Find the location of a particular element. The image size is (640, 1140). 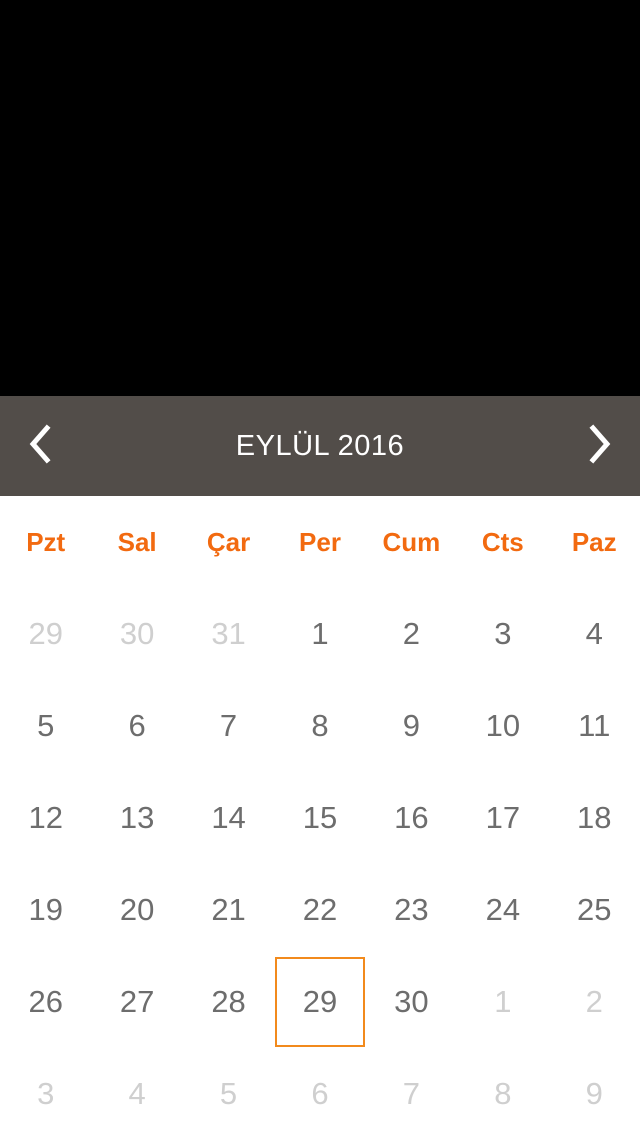

chevron-right-icon is located at coordinates (600, 446).